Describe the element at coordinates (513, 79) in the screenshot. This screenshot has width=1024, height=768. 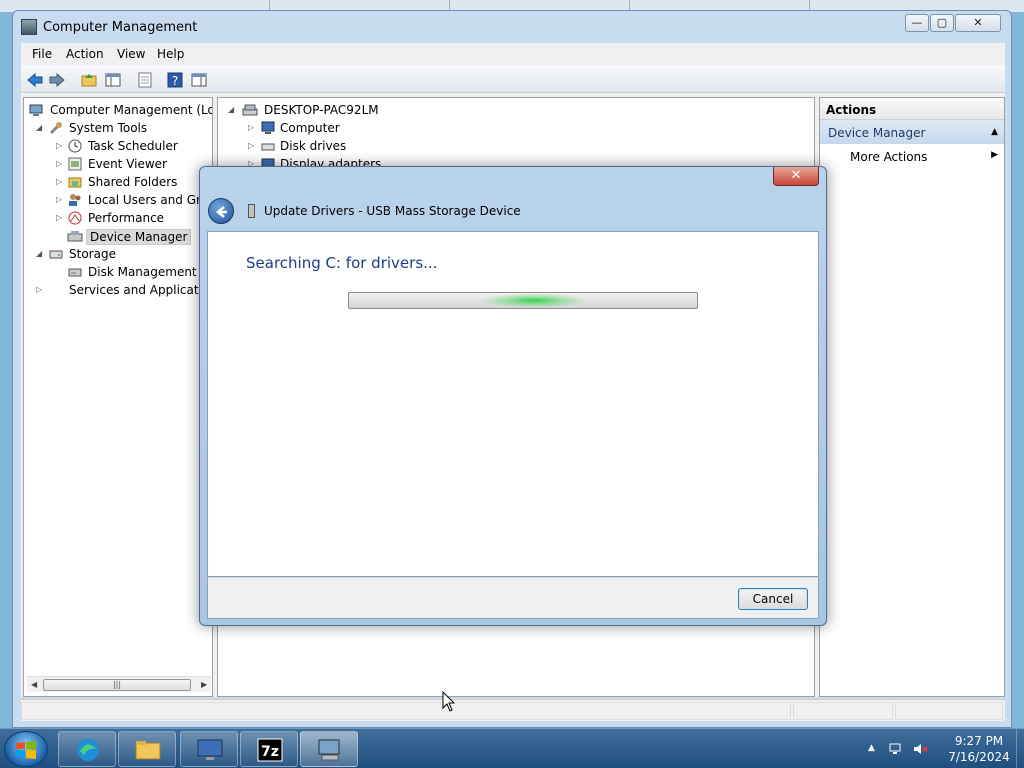
I see `toolbar: ?` at that location.